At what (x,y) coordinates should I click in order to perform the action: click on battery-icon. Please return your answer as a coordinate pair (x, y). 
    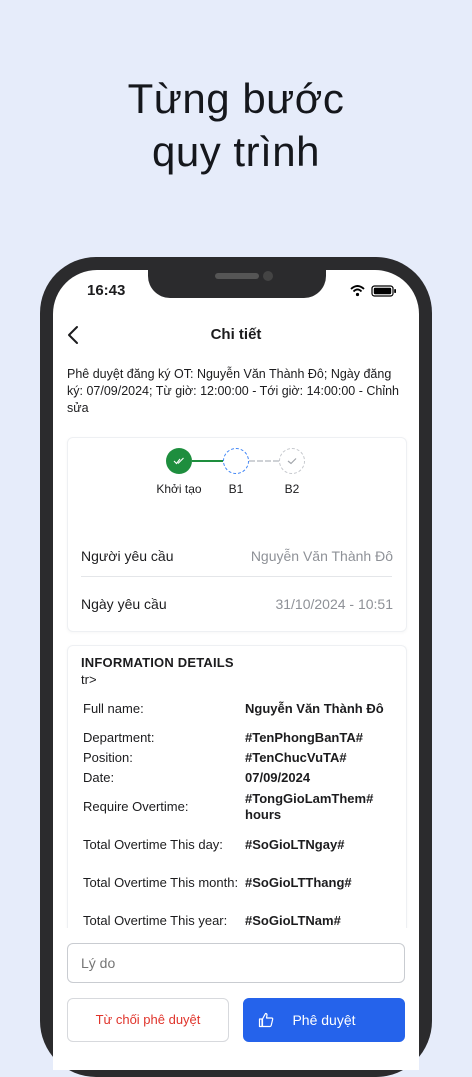
    Looking at the image, I should click on (383, 291).